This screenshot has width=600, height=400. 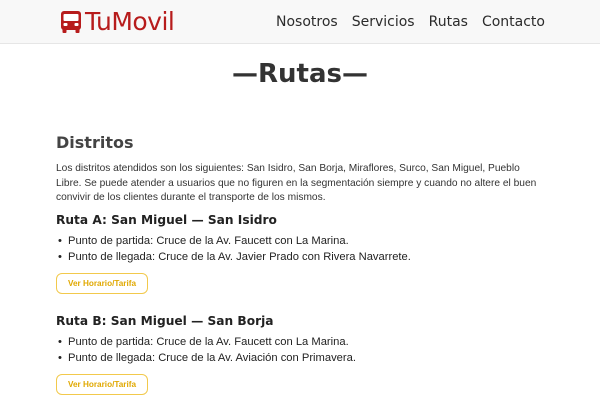 I want to click on route-title: Ruta A: San Miguel — San Isidro, so click(x=166, y=219).